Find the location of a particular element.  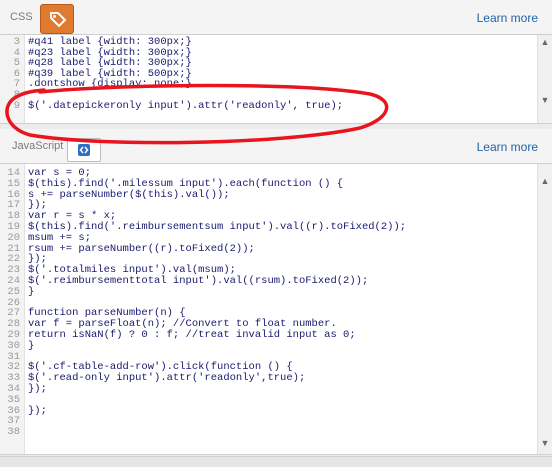

horizontal-scrollbar is located at coordinates (276, 461).